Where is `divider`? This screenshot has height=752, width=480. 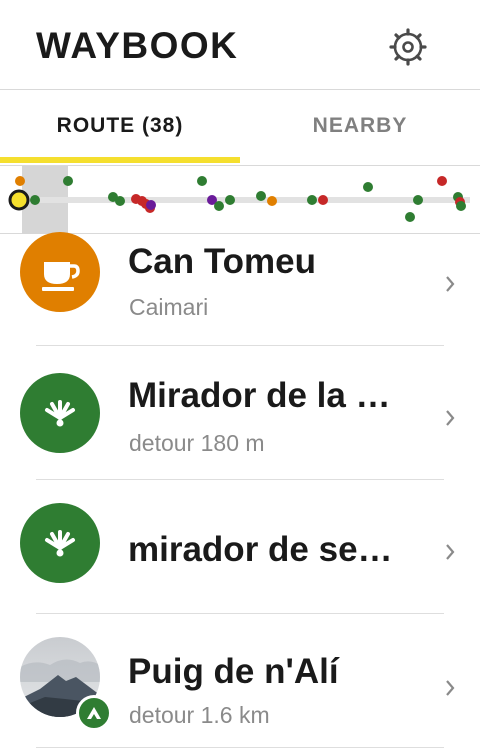 divider is located at coordinates (240, 747).